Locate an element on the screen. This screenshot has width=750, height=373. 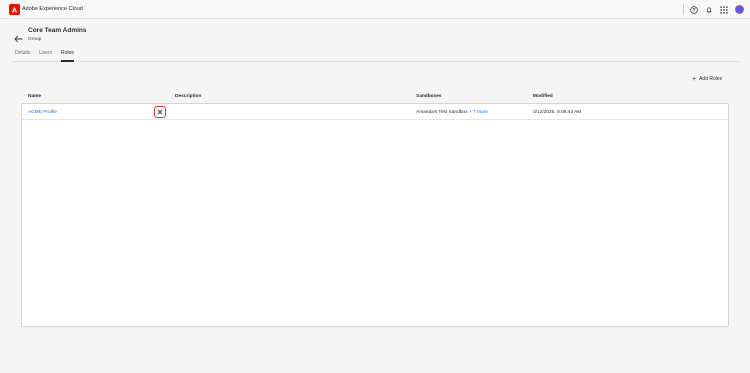
role-sandboxes: Amanda's Test Sandbox + 7 more is located at coordinates (452, 112).